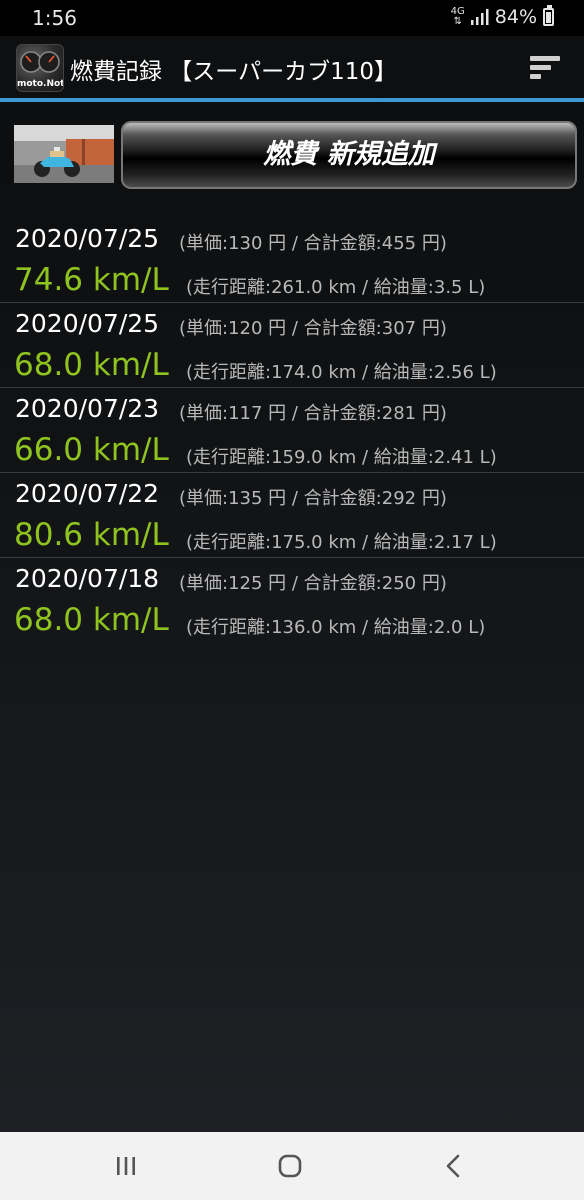 The height and width of the screenshot is (1200, 584). Describe the element at coordinates (313, 328) in the screenshot. I see `record-price-info: (単価:120 円 / 合計金額:307 円)` at that location.